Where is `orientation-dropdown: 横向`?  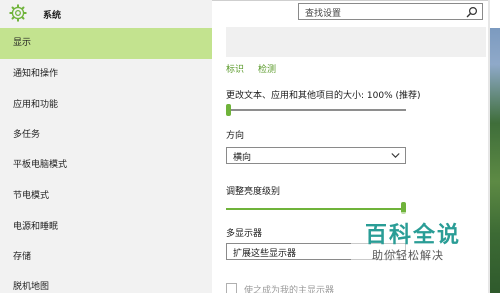 orientation-dropdown: 横向 is located at coordinates (316, 155).